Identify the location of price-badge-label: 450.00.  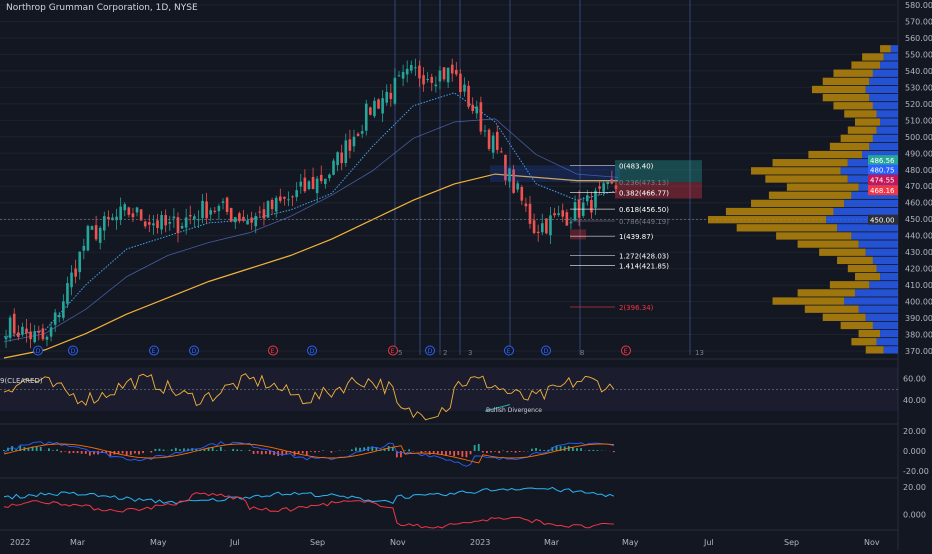
(882, 221).